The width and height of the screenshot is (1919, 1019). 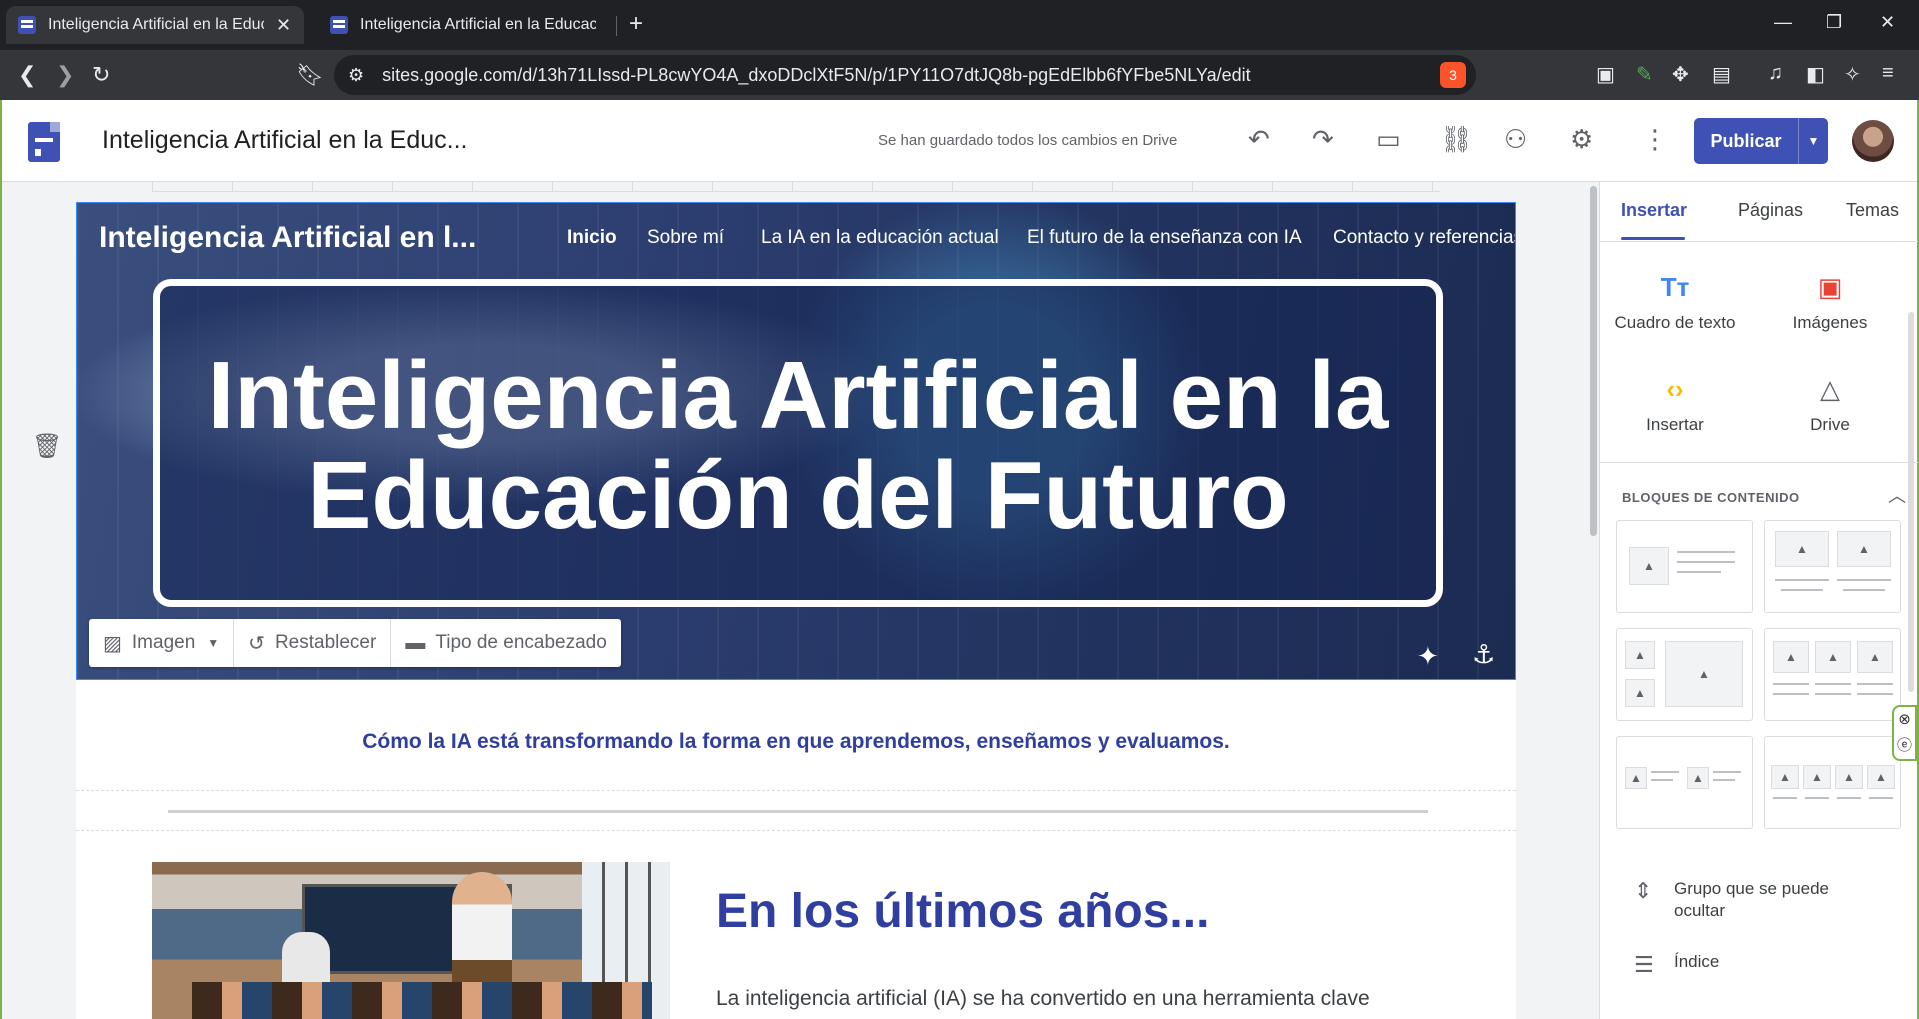 What do you see at coordinates (44, 142) in the screenshot?
I see `google-sites-logo` at bounding box center [44, 142].